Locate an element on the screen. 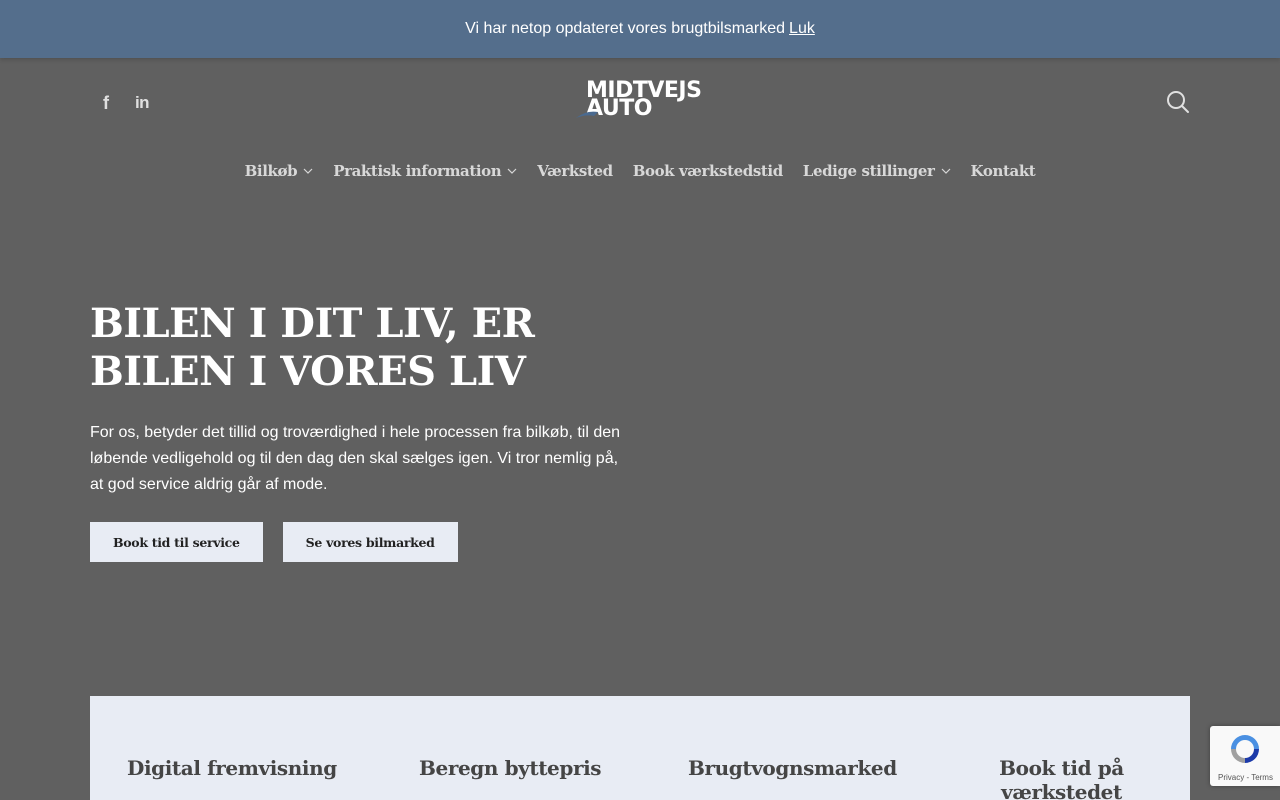  nav-label: Ledige stillinger is located at coordinates (868, 171).